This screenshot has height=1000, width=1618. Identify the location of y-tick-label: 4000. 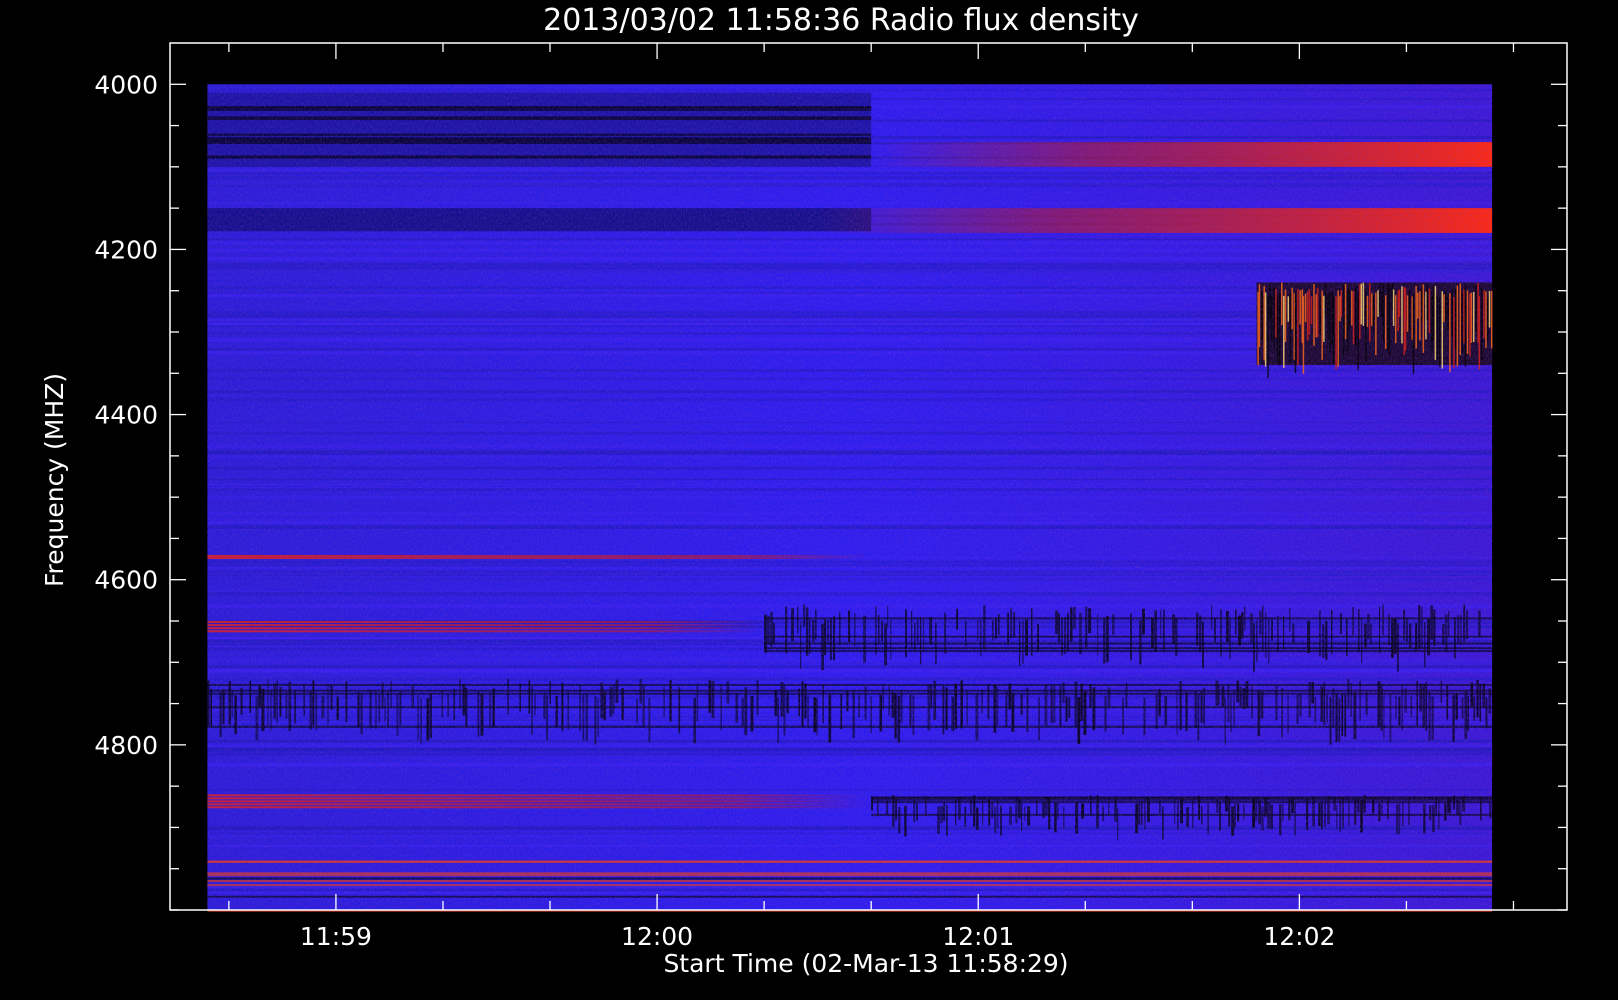
(126, 84).